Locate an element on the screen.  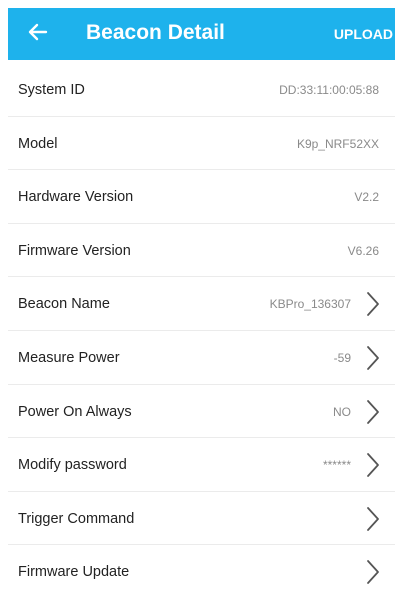
row-modify-password: Modify password ****** is located at coordinates (201, 465).